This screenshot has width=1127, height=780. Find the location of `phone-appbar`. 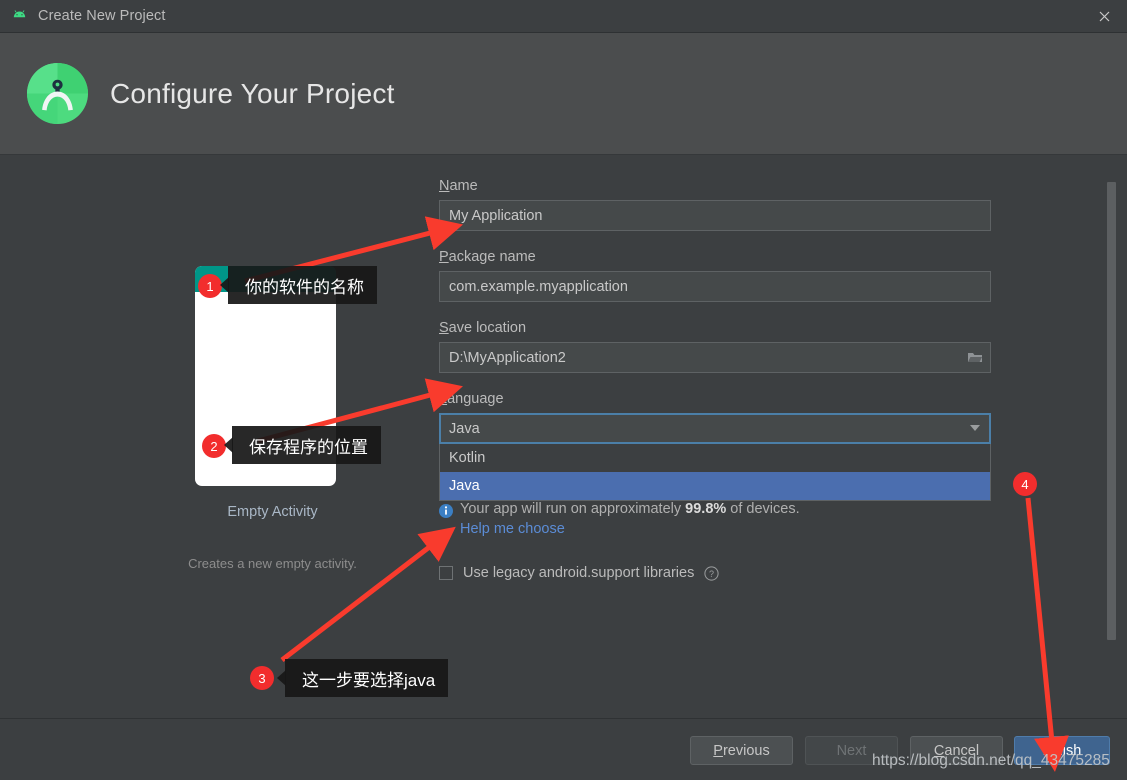

phone-appbar is located at coordinates (265, 279).